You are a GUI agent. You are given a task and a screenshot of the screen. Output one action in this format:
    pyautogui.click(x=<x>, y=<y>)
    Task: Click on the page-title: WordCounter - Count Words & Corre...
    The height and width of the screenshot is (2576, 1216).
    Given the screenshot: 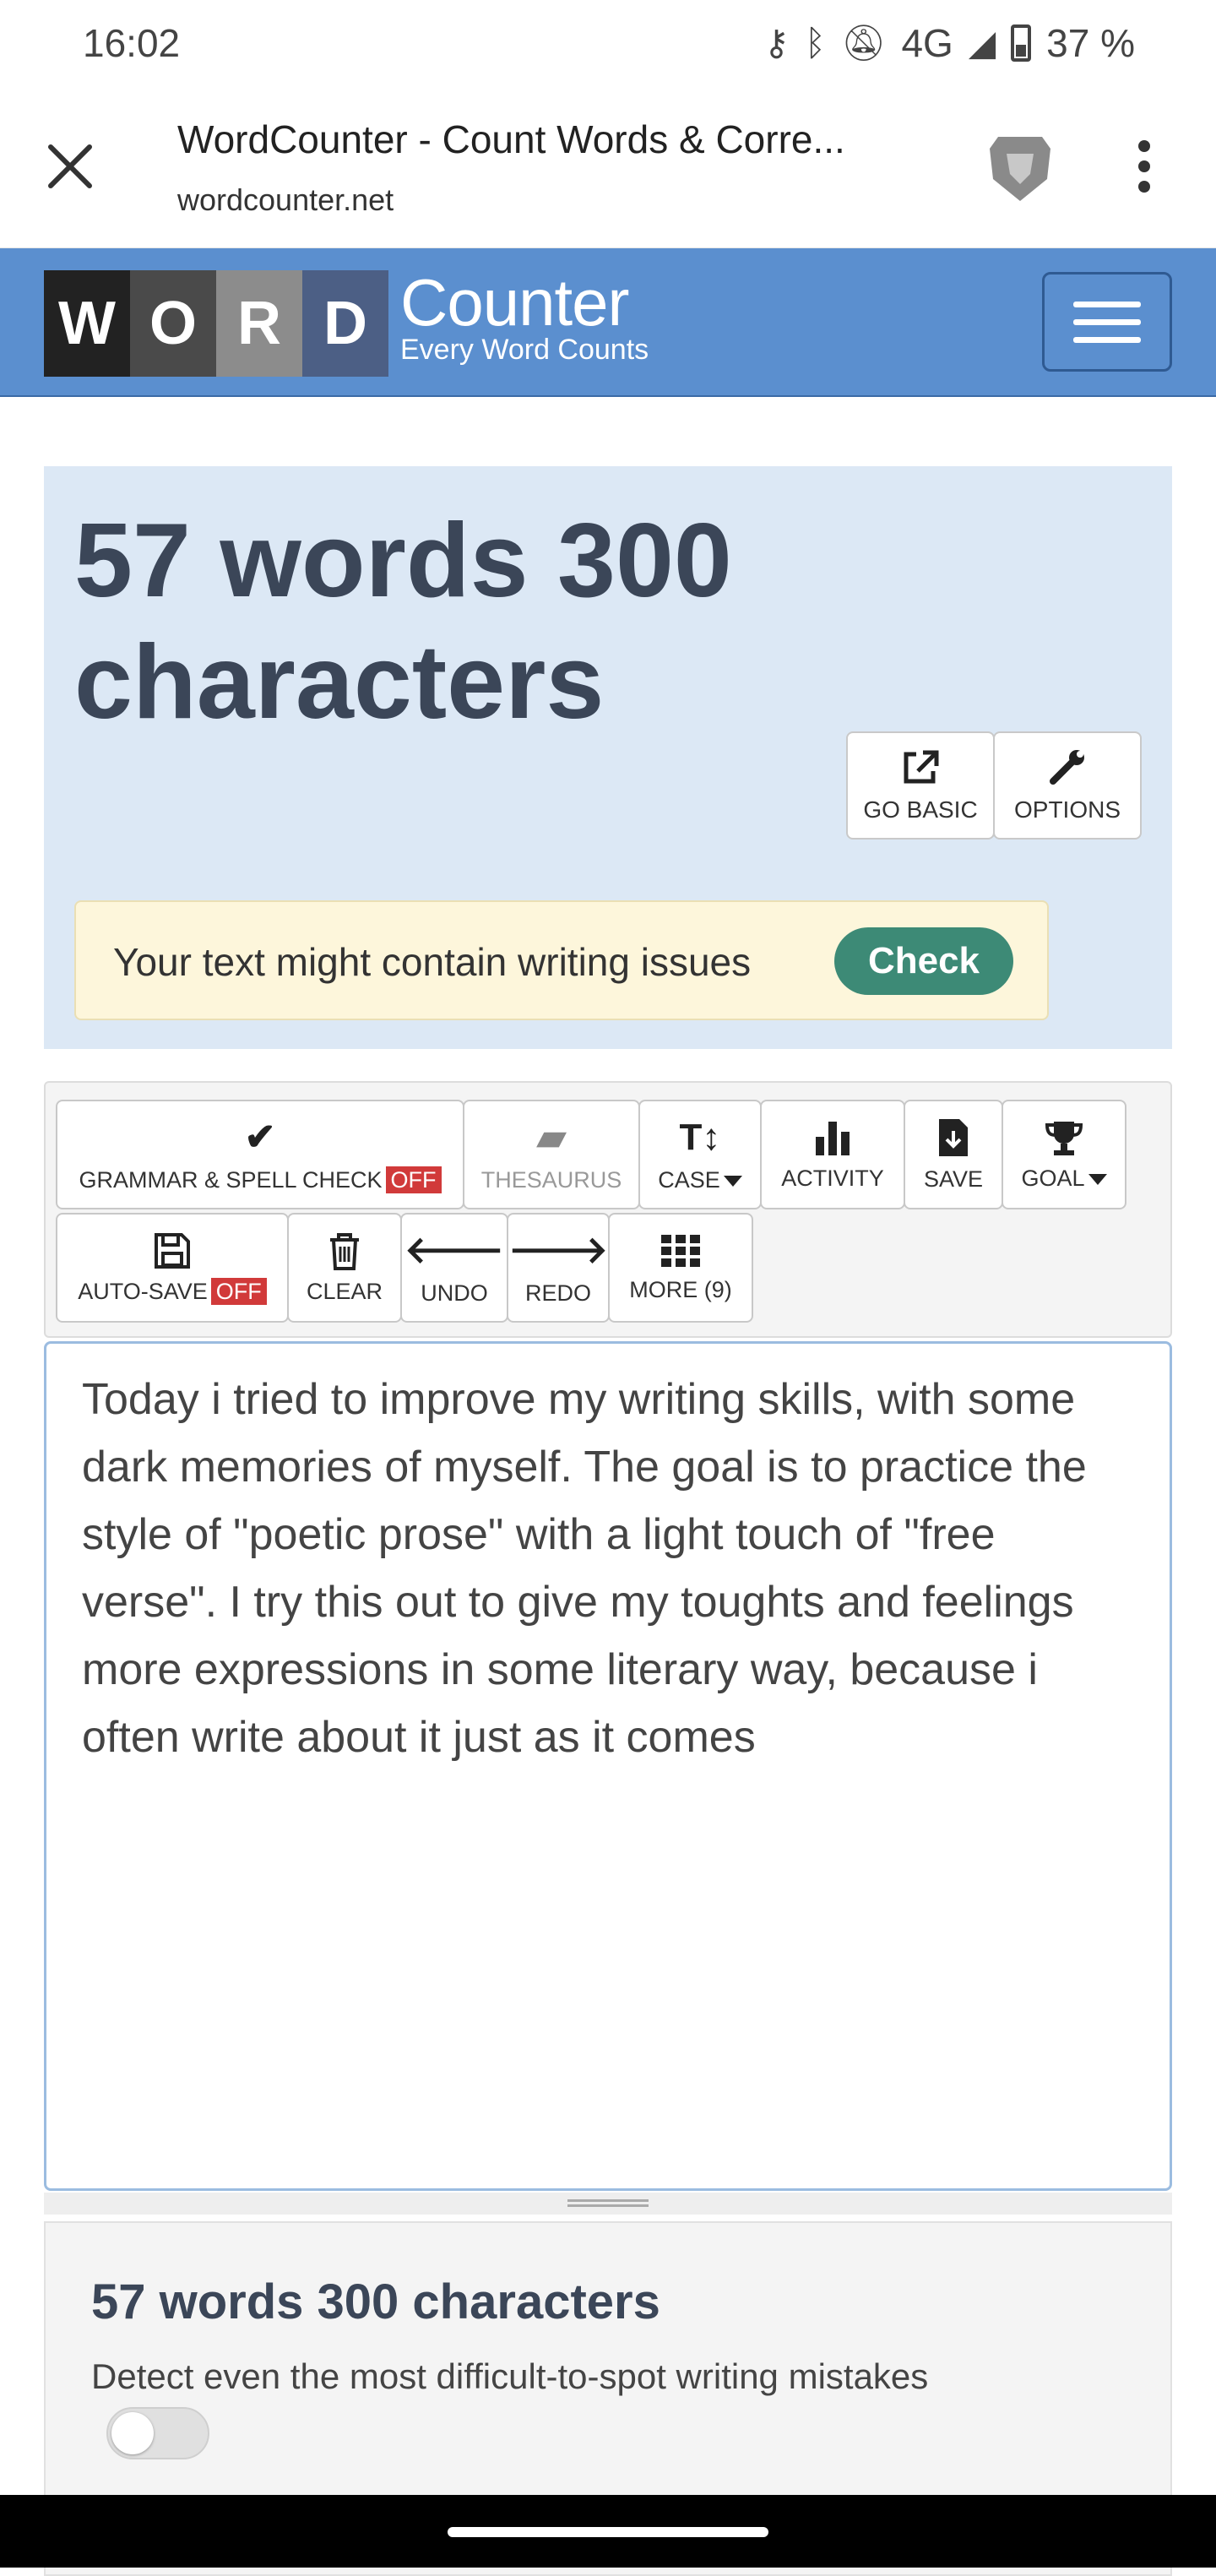 What is the action you would take?
    pyautogui.click(x=511, y=139)
    